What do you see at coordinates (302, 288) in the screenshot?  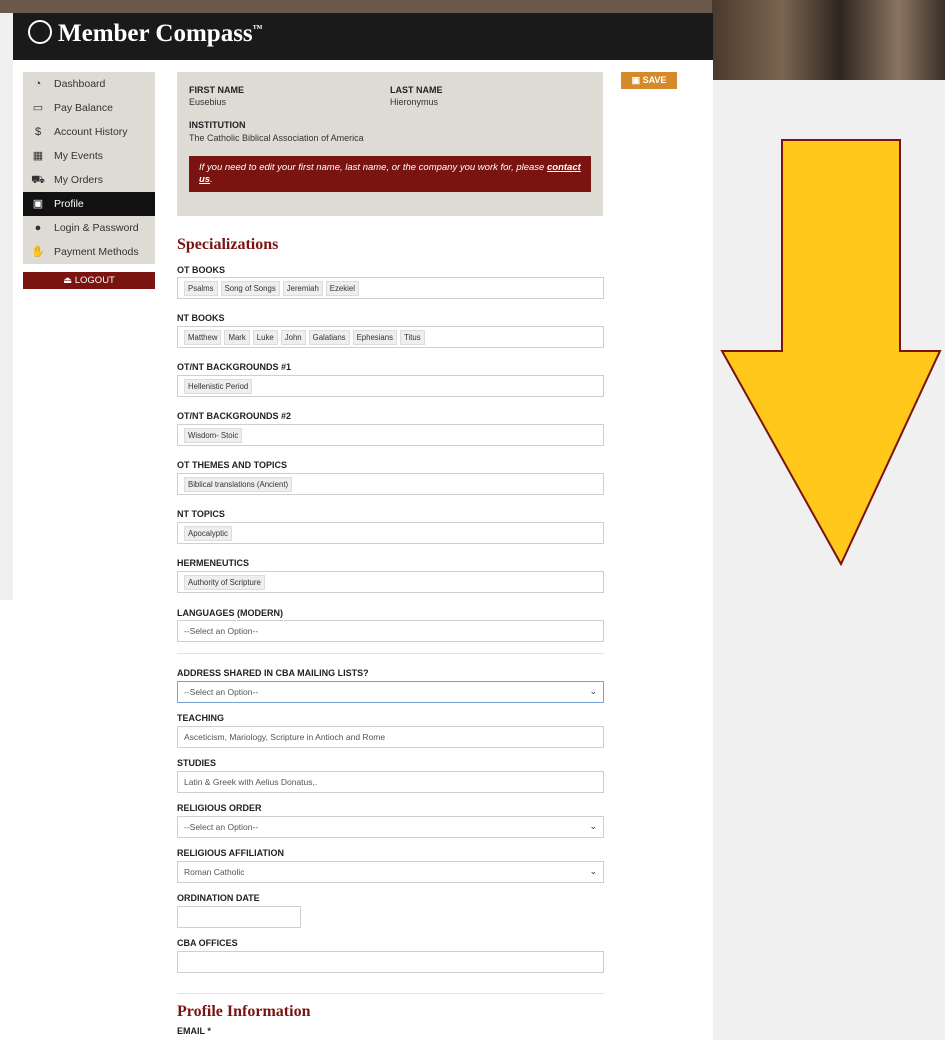 I see `tag: Jeremiah` at bounding box center [302, 288].